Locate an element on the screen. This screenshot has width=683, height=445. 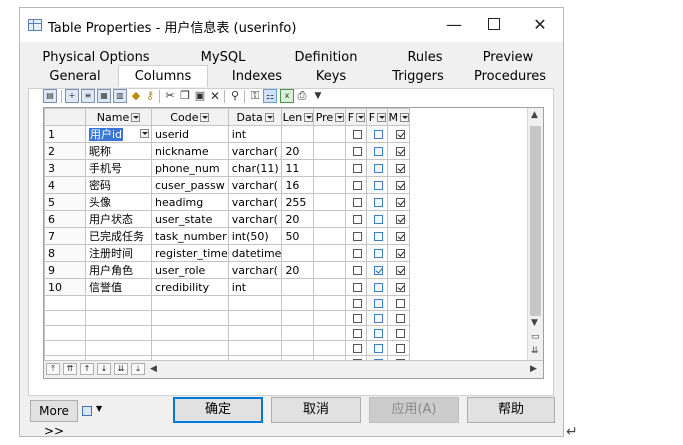
move-up-icon: ↑ is located at coordinates (87, 369).